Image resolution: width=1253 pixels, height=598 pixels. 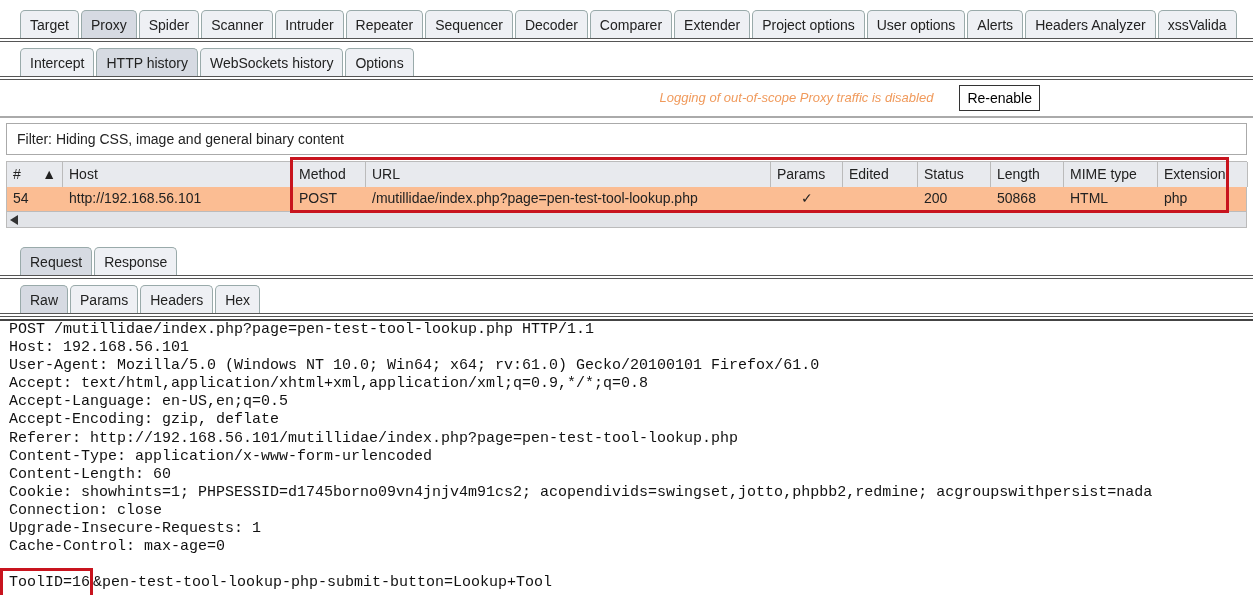 I want to click on table-cell-text: HTML, so click(x=1089, y=198).